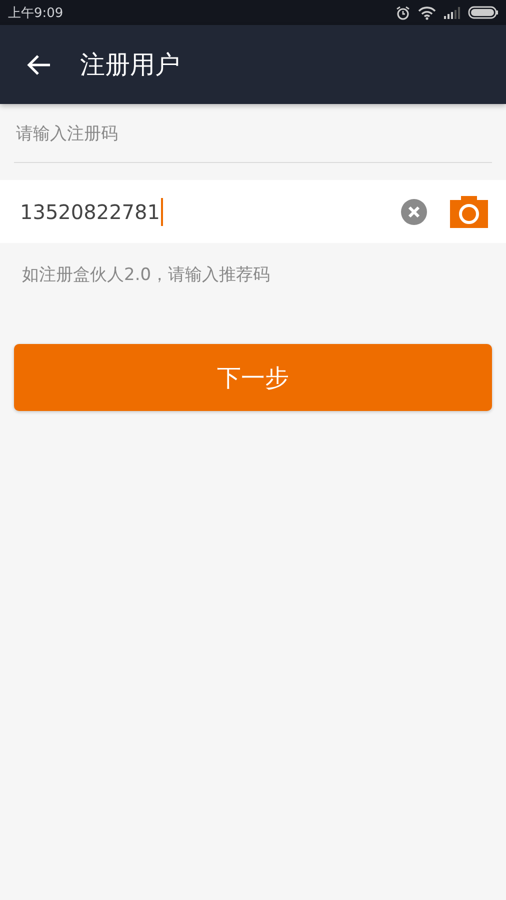 The width and height of the screenshot is (506, 900). Describe the element at coordinates (483, 12) in the screenshot. I see `battery-icon` at that location.